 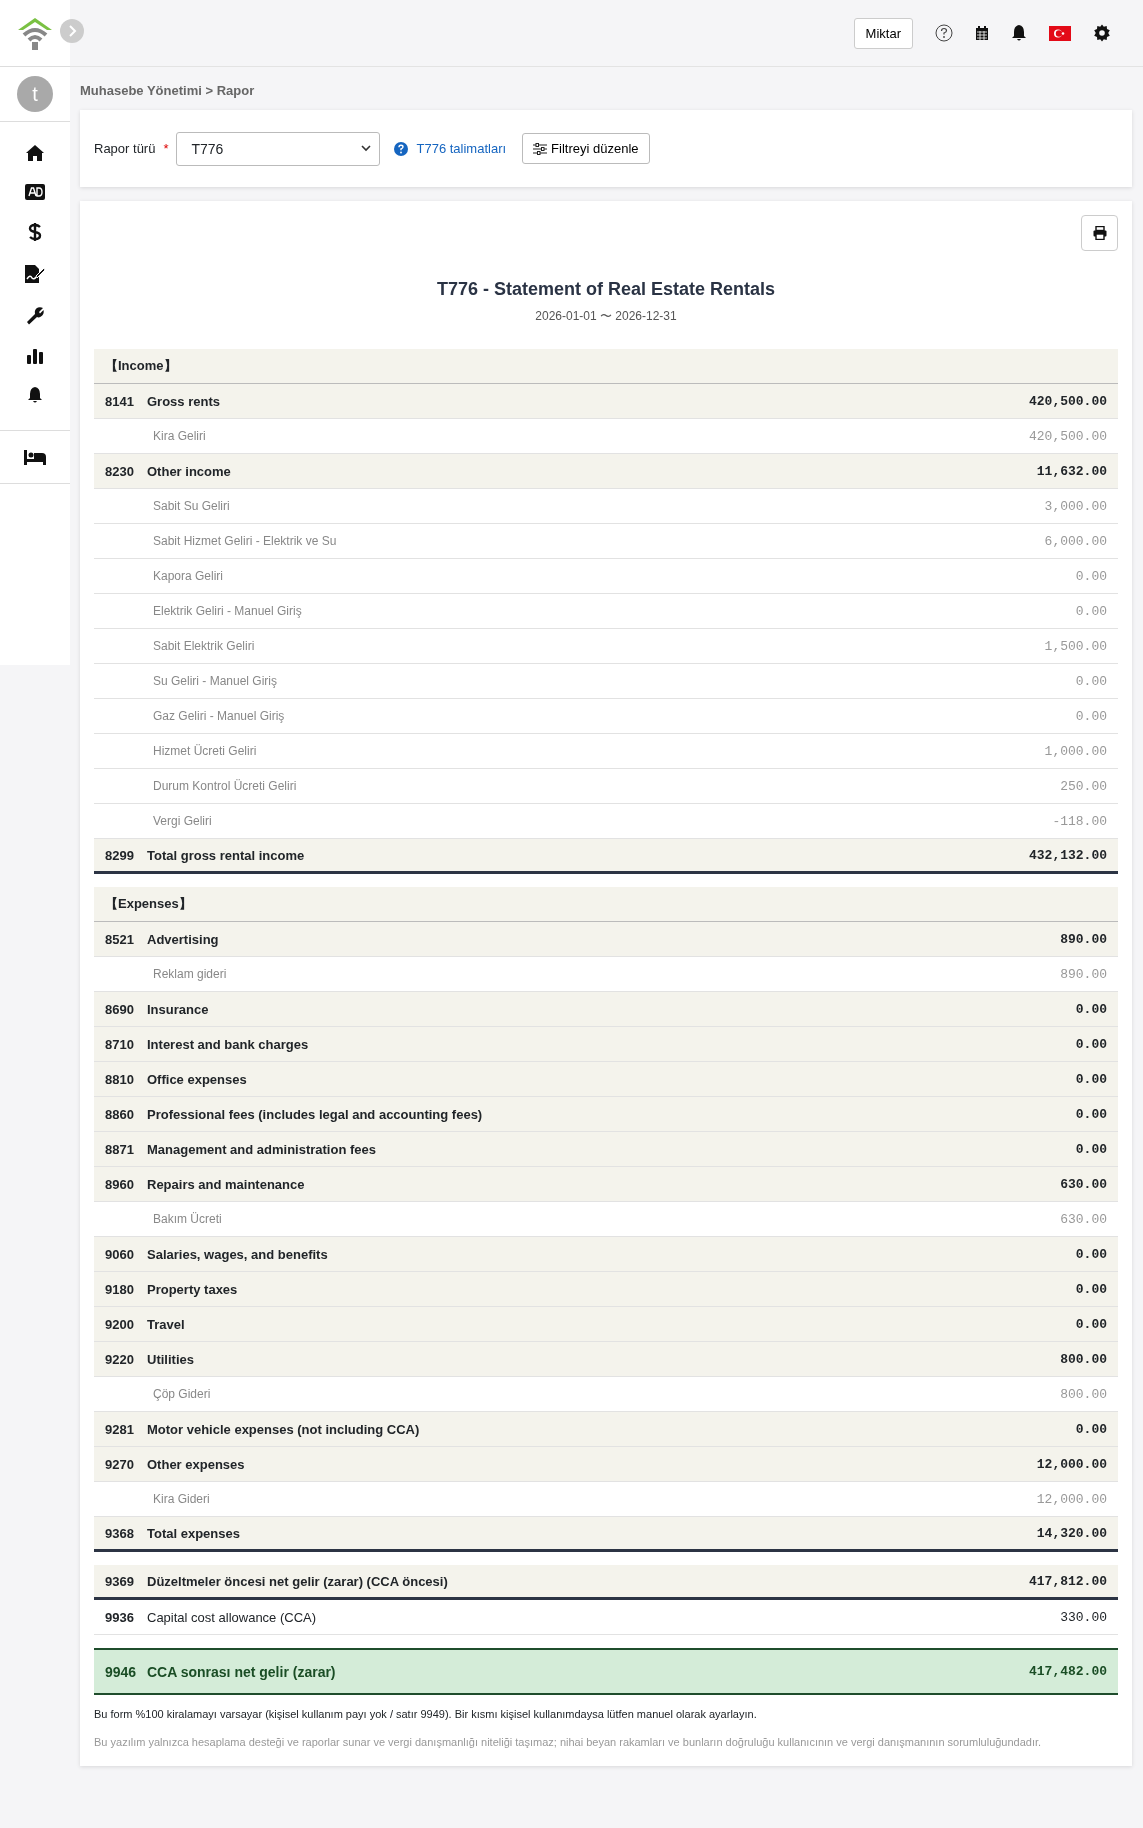 I want to click on required-mark: *, so click(x=166, y=148).